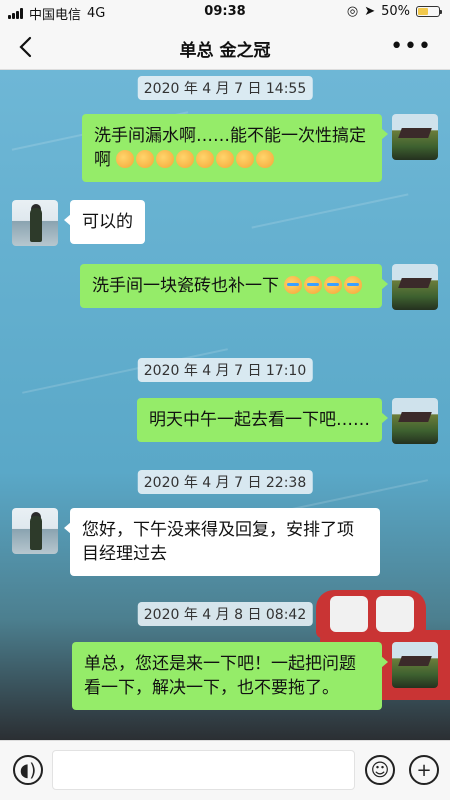 This screenshot has width=450, height=800. I want to click on battery-percent: 50%, so click(395, 11).